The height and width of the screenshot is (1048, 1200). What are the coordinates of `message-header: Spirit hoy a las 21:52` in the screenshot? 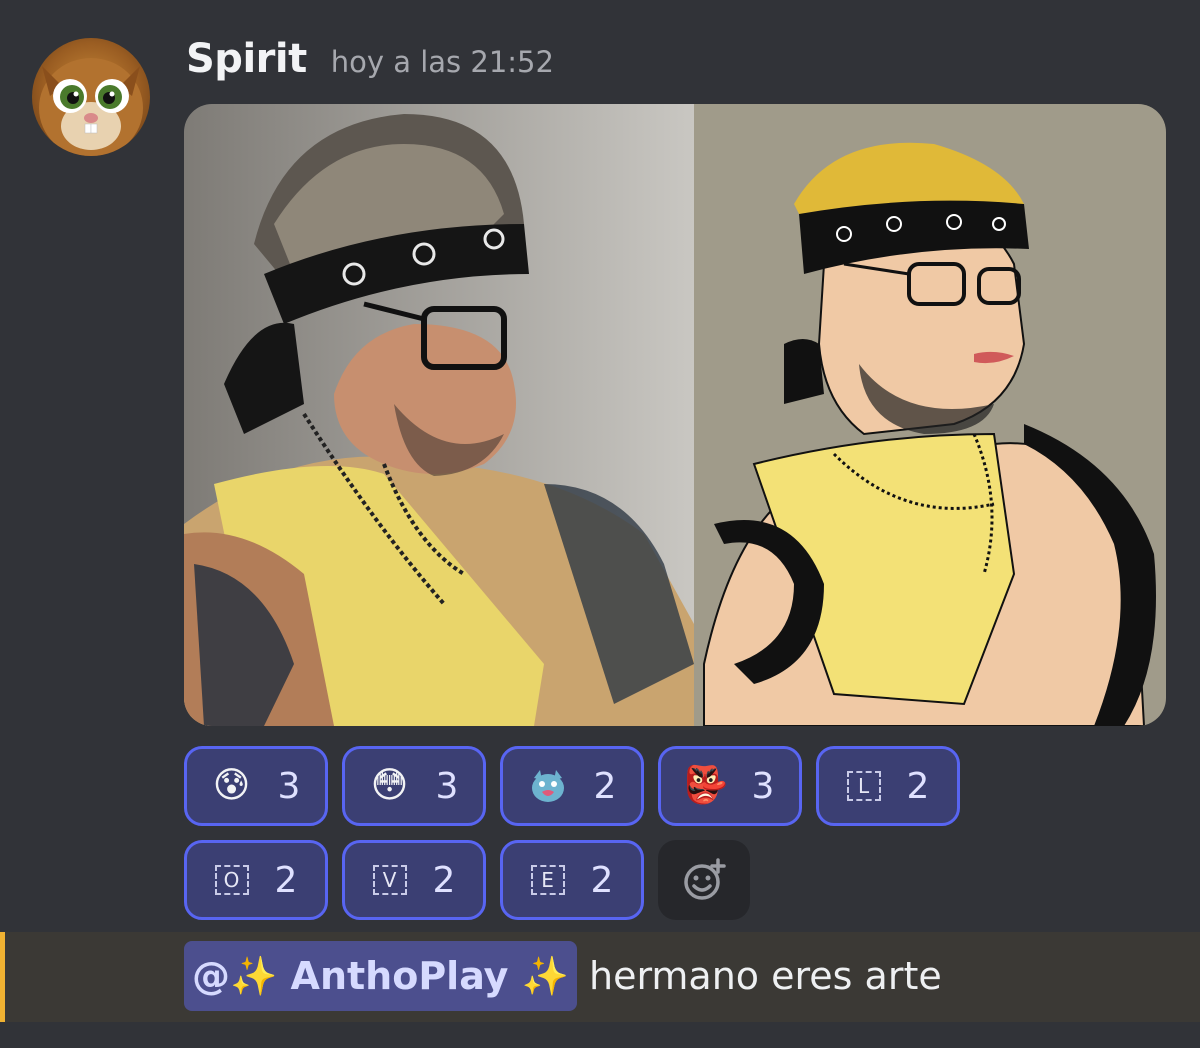 It's located at (370, 59).